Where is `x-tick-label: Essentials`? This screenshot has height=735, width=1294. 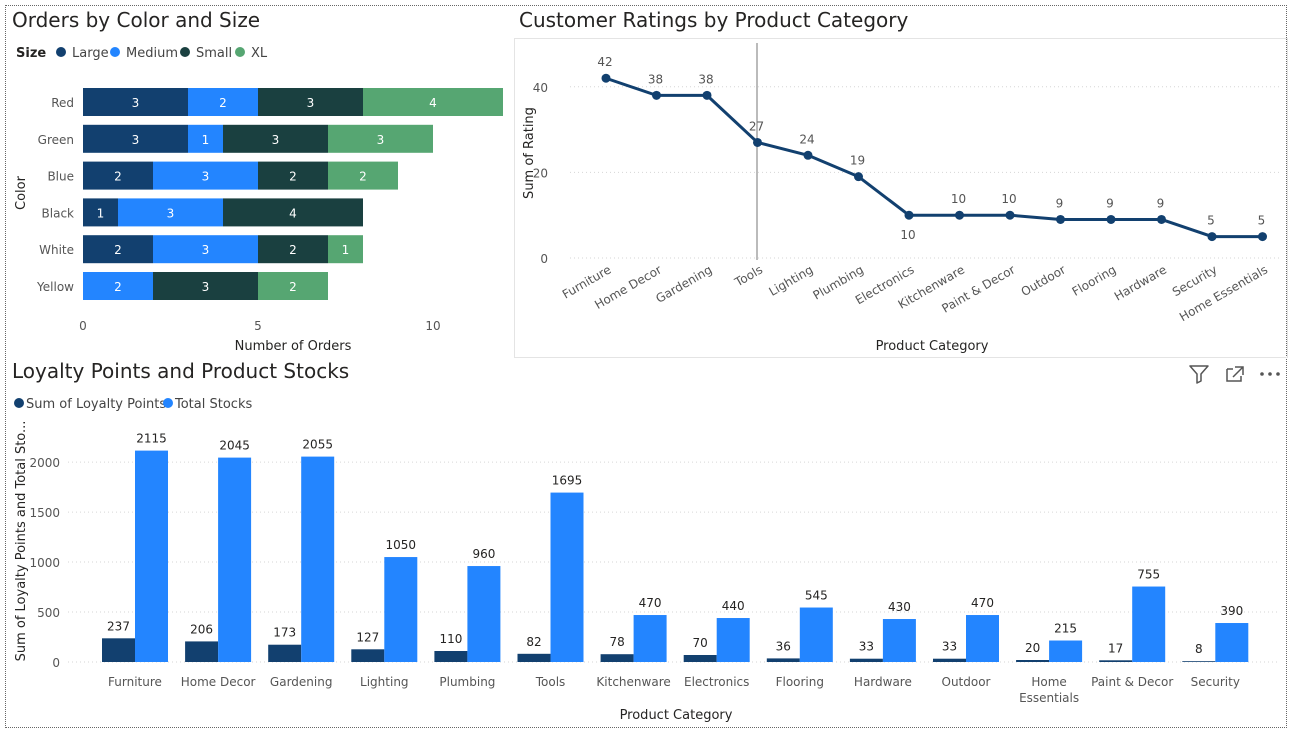
x-tick-label: Essentials is located at coordinates (1049, 698).